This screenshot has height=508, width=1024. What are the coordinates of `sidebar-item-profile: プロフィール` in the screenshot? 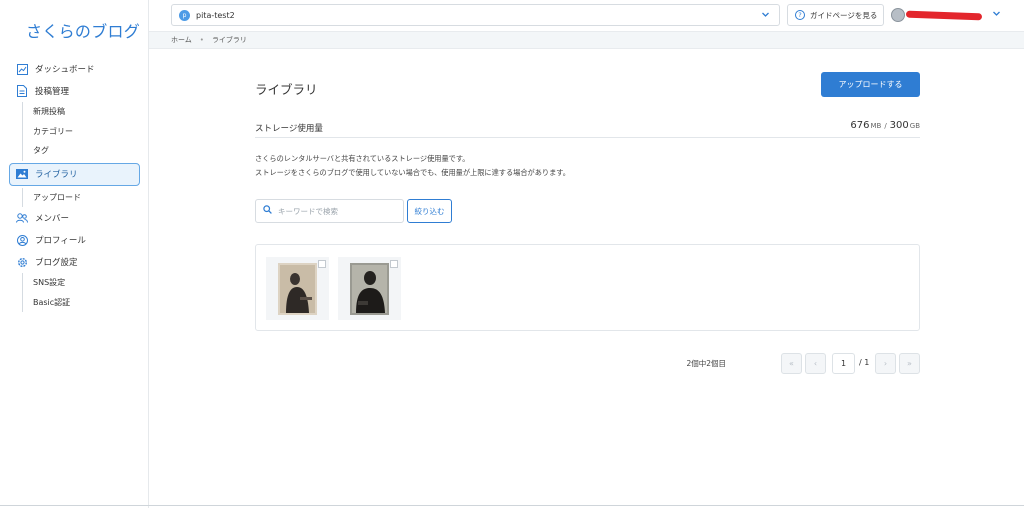 It's located at (74, 240).